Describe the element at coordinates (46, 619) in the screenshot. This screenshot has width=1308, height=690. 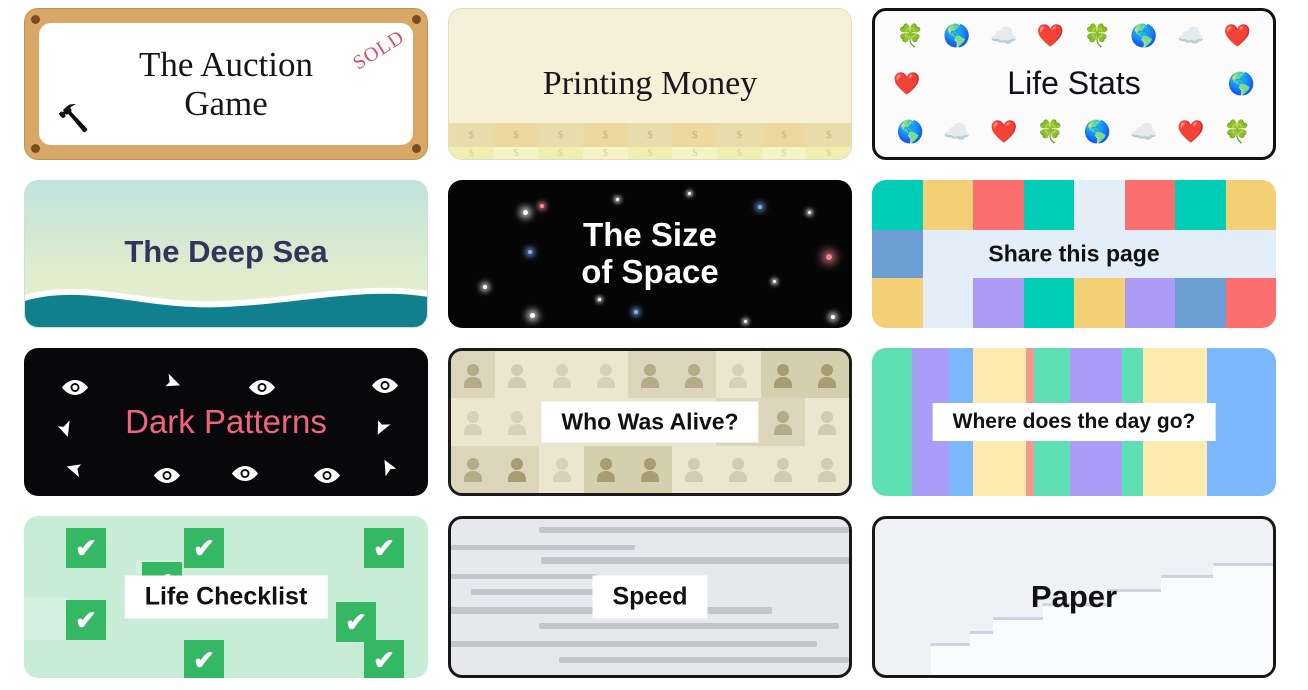
I see `checklist-tint` at that location.